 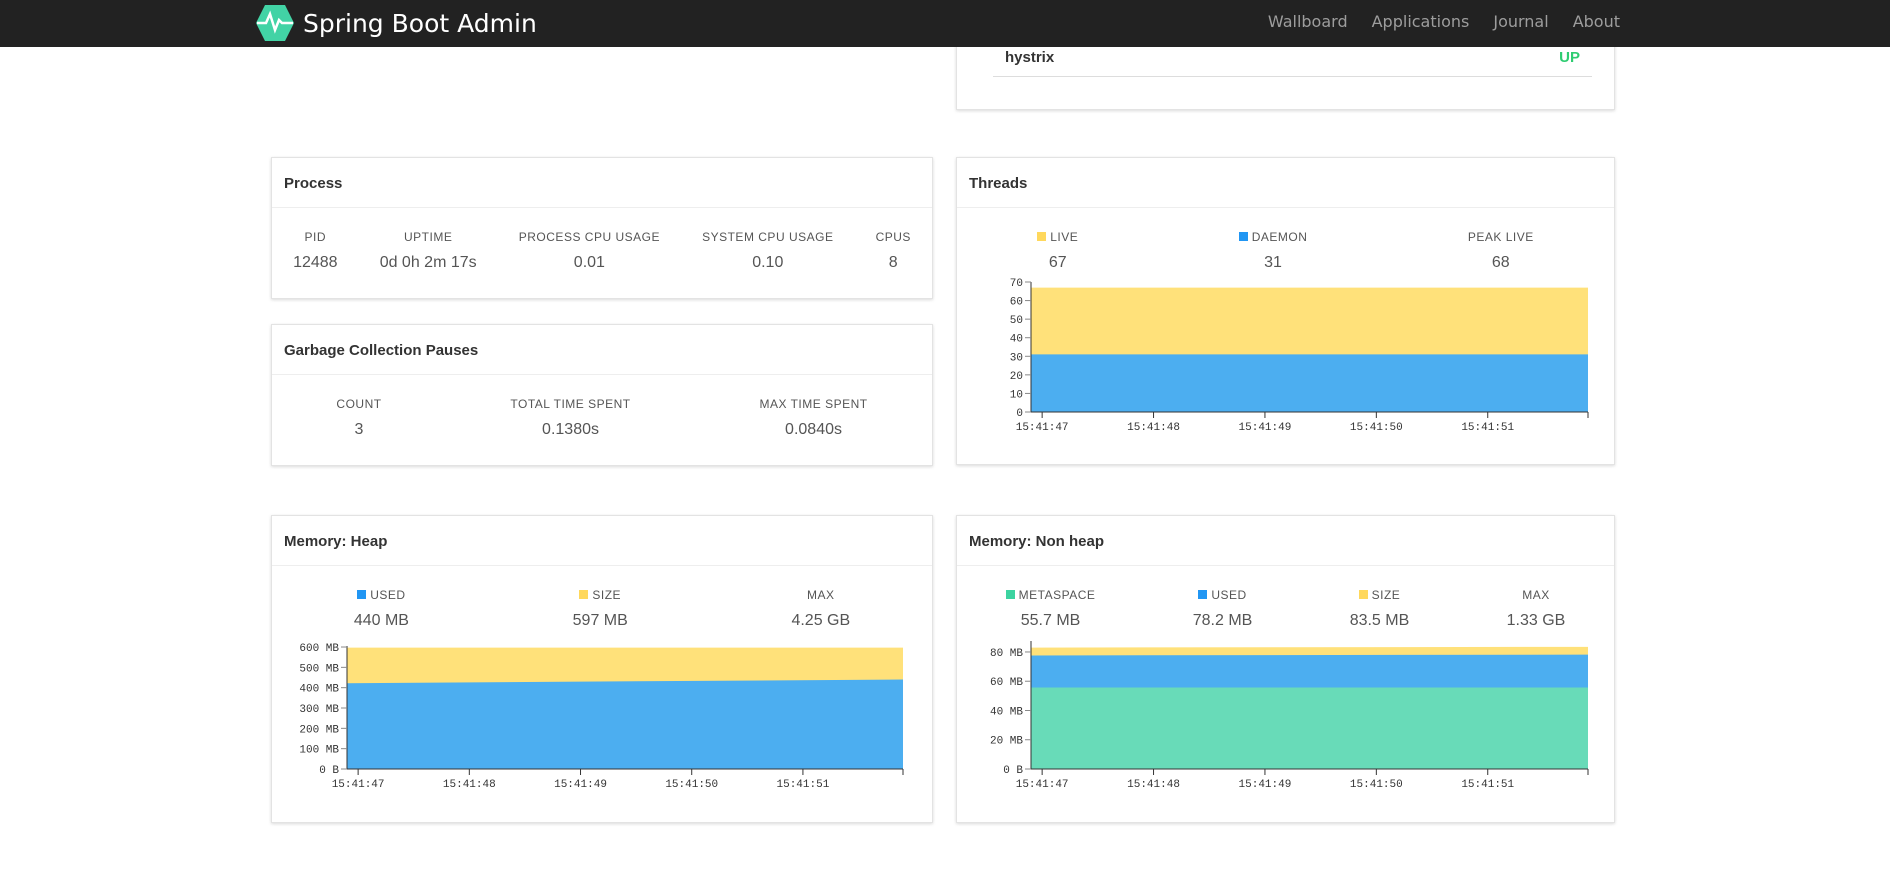 I want to click on threads-stat: DAEMON 31, so click(x=1273, y=251).